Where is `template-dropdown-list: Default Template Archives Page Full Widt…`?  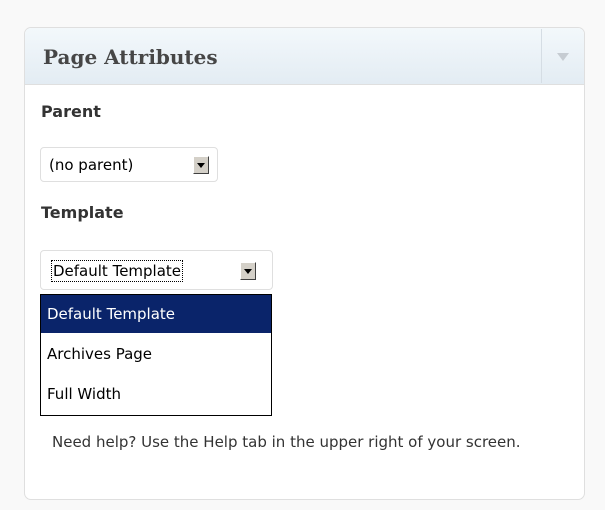
template-dropdown-list: Default Template Archives Page Full Widt… is located at coordinates (156, 355).